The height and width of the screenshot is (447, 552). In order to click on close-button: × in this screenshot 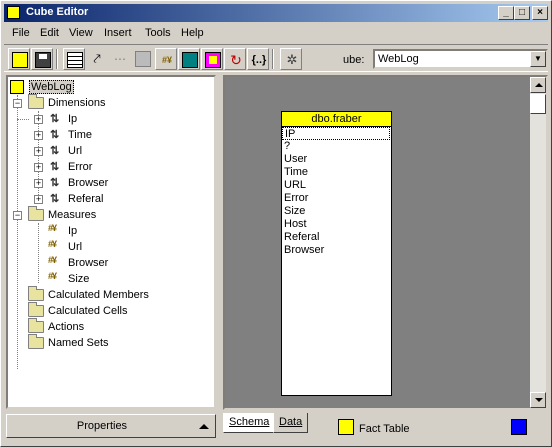, I will do `click(540, 13)`.